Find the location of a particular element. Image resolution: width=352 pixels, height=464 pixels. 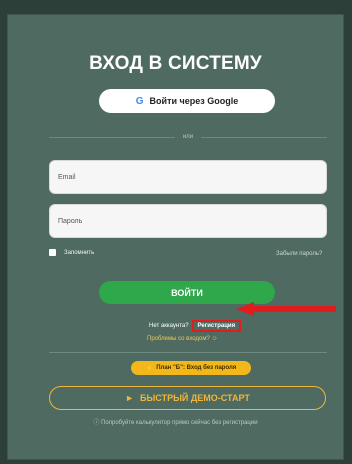

remember-me: Запомнить is located at coordinates (71, 252).